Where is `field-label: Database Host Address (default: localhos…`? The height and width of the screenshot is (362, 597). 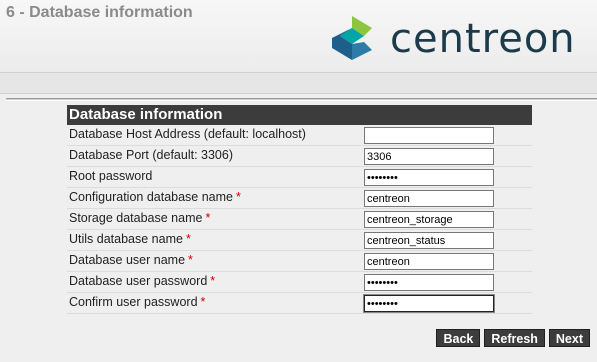 field-label: Database Host Address (default: localhos… is located at coordinates (187, 134).